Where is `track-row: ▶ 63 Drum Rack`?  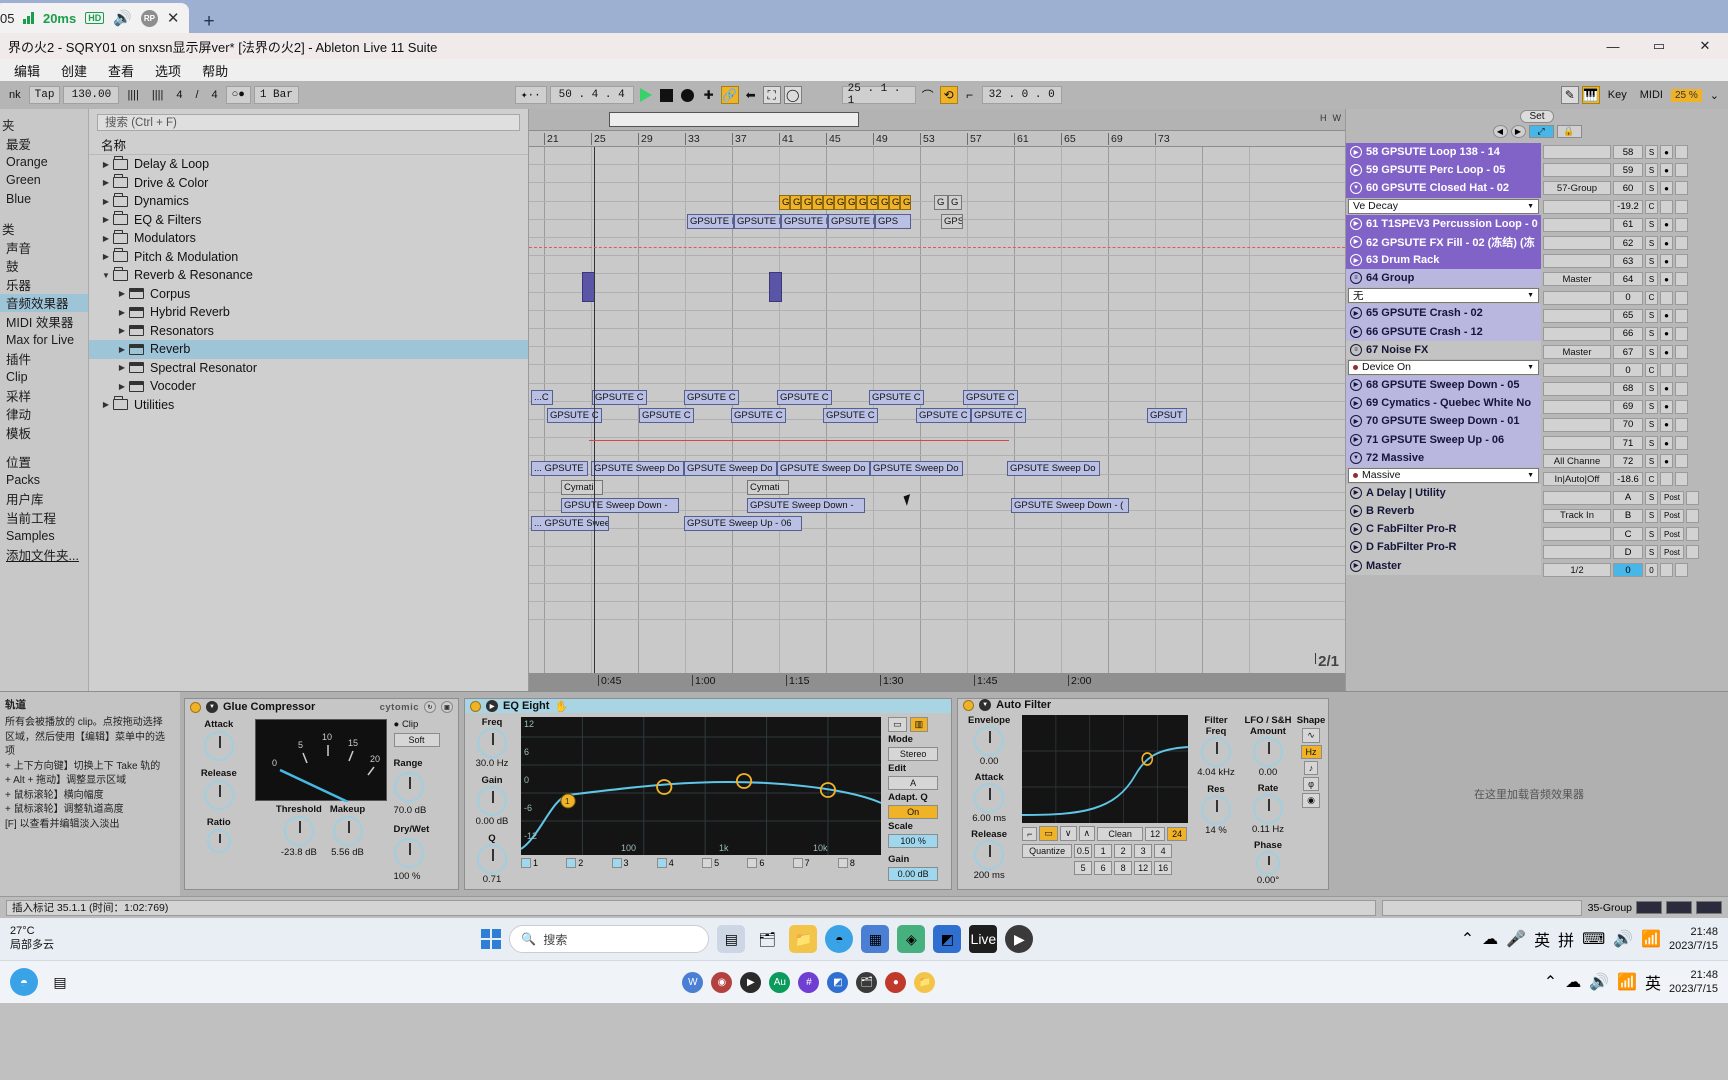 track-row: ▶ 63 Drum Rack is located at coordinates (1443, 260).